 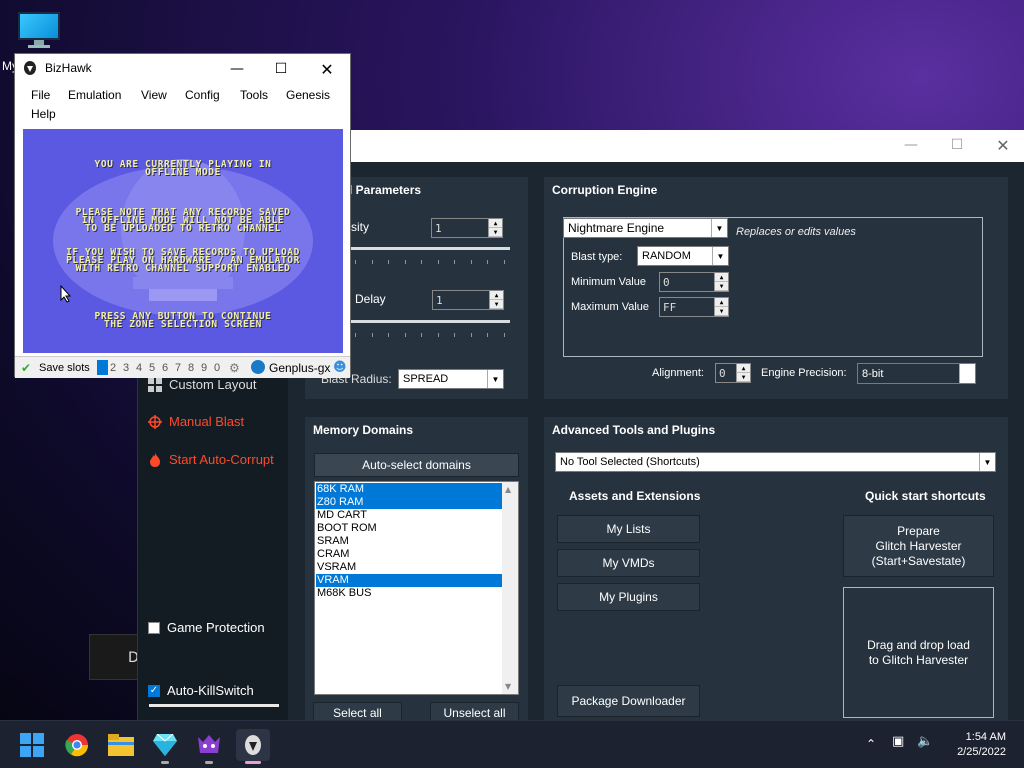 I want to click on list-item: CRAM, so click(x=409, y=554).